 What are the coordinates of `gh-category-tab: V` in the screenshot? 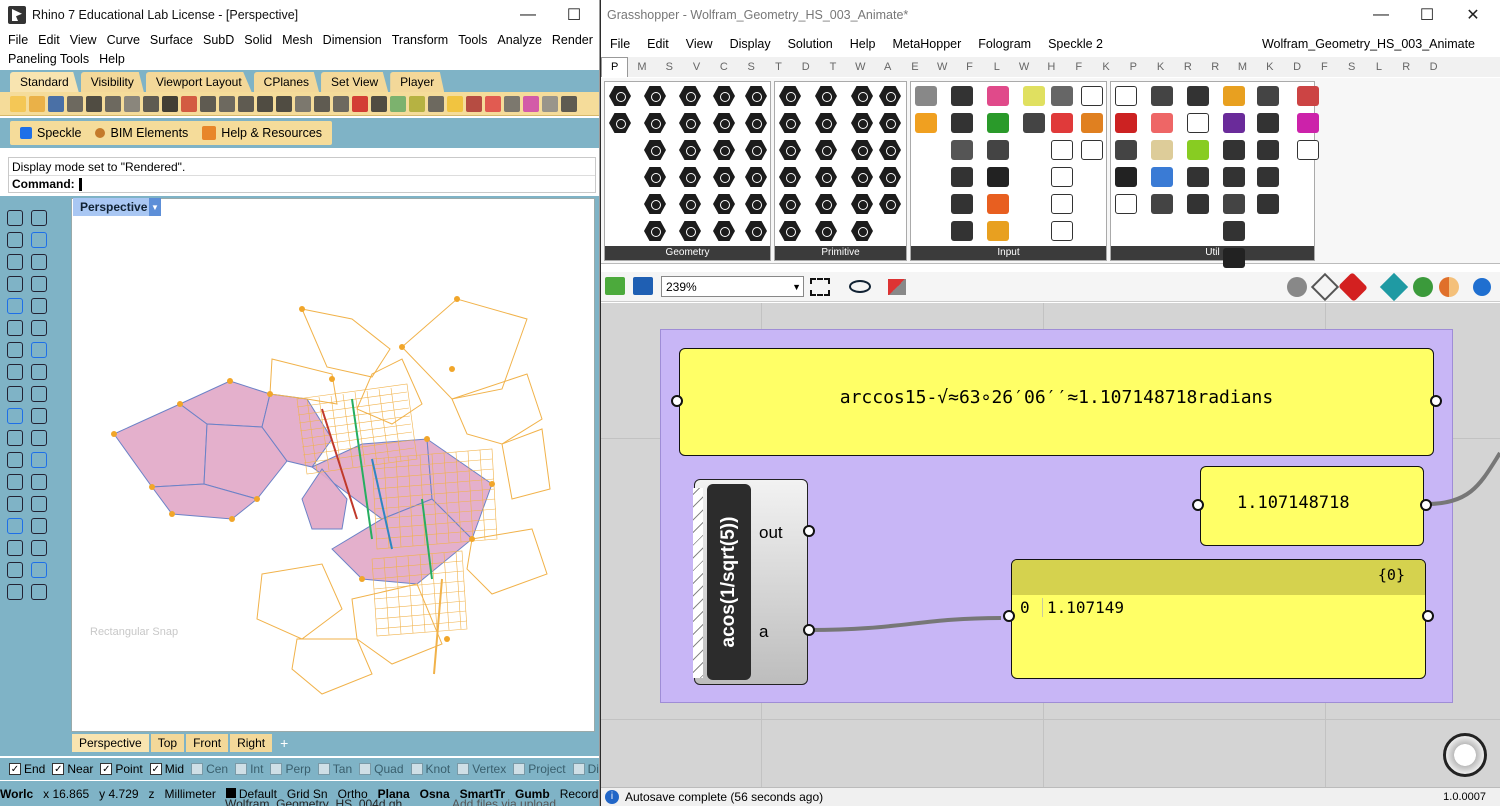 It's located at (696, 67).